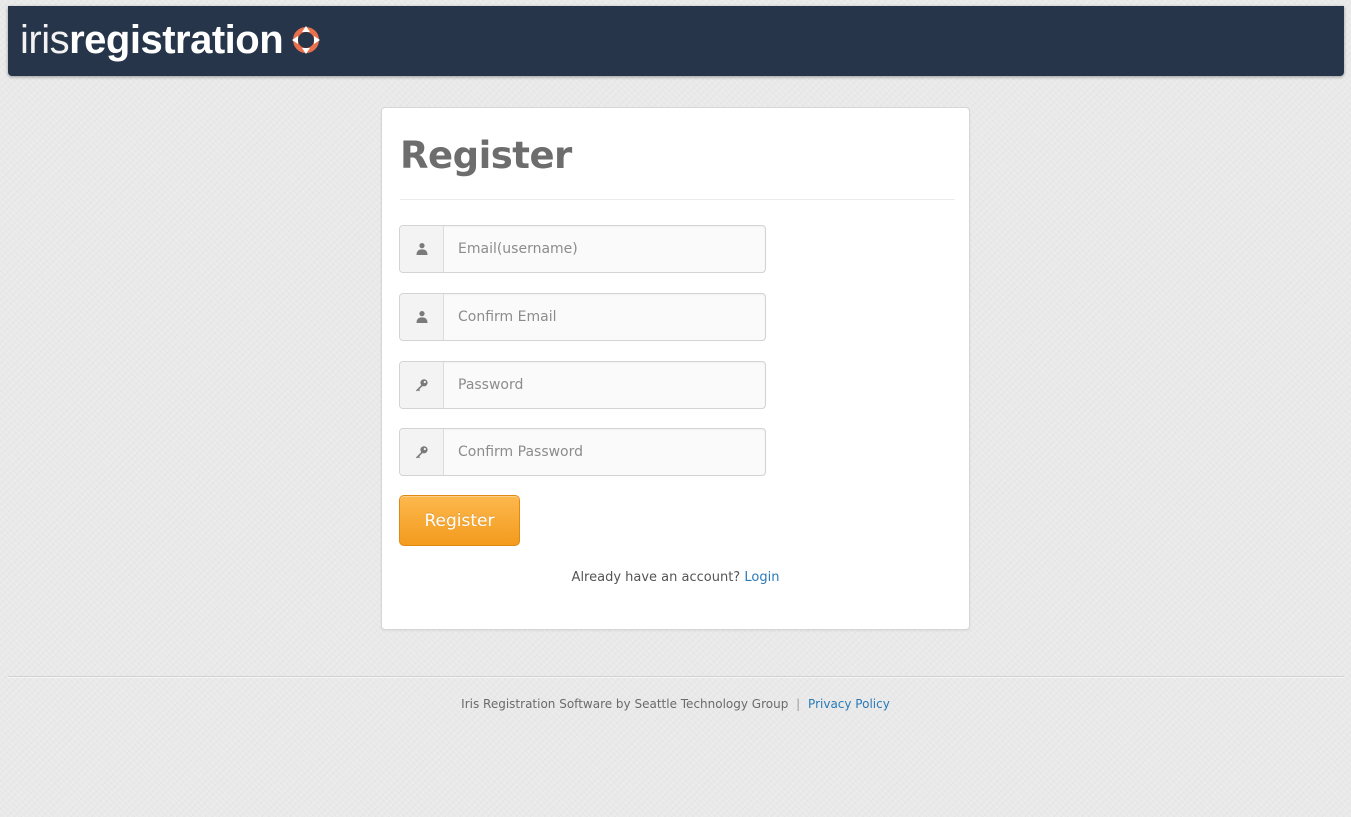 The image size is (1351, 817). I want to click on title-divider, so click(677, 199).